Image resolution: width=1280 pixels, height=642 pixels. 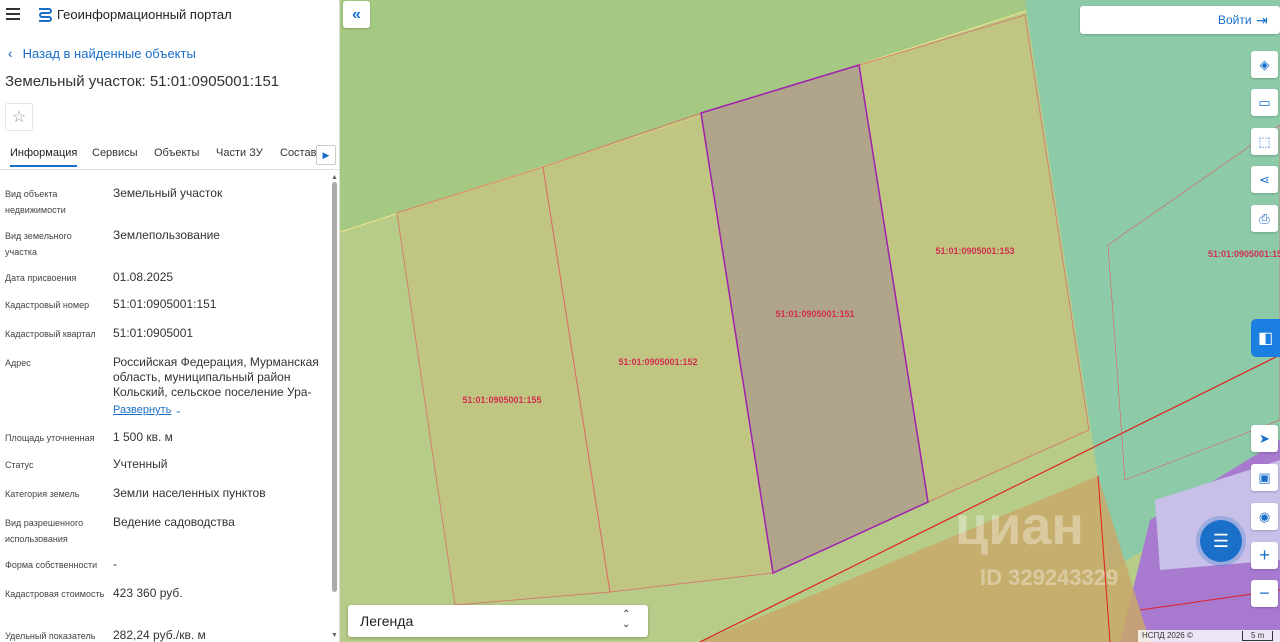 I want to click on parcel-label: 51:01:0905001:153, so click(x=974, y=251).